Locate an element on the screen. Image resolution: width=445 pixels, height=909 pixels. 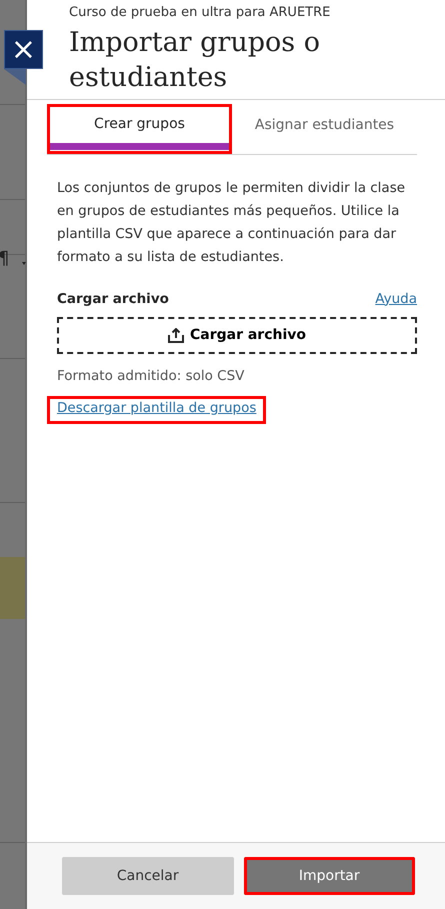
close-button: × is located at coordinates (23, 49).